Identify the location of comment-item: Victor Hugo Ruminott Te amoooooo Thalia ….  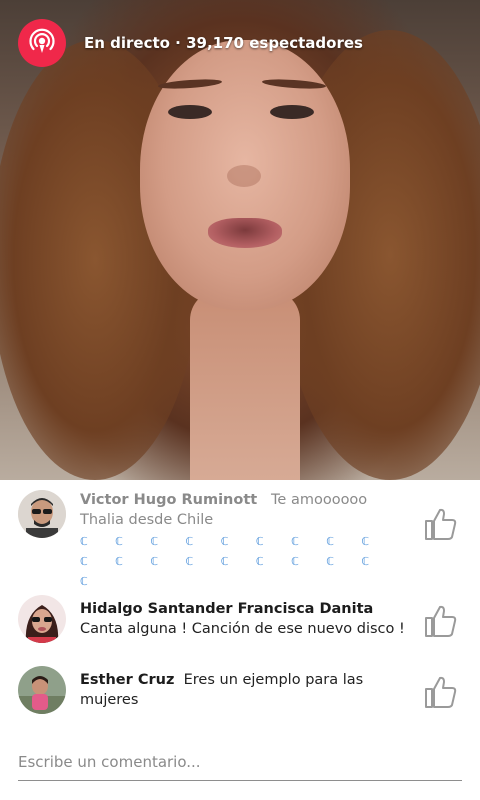
(240, 540).